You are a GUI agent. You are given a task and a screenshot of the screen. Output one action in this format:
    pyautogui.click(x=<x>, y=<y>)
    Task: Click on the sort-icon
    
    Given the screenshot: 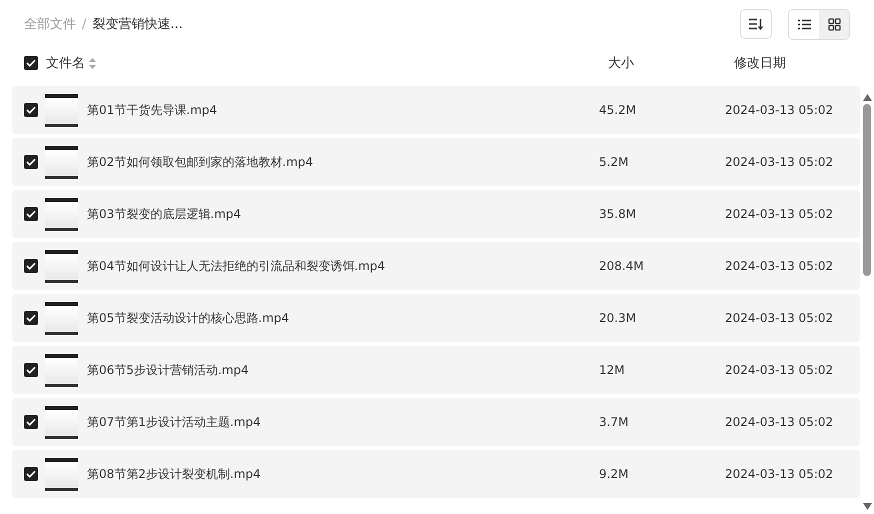 What is the action you would take?
    pyautogui.click(x=756, y=24)
    